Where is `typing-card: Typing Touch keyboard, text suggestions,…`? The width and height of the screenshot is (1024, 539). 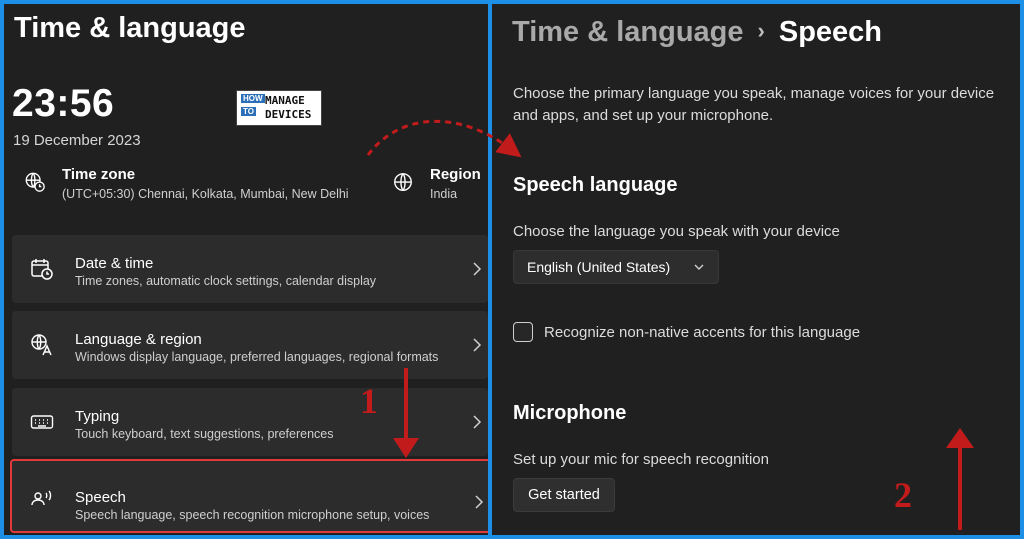
typing-card: Typing Touch keyboard, text suggestions,… is located at coordinates (250, 422).